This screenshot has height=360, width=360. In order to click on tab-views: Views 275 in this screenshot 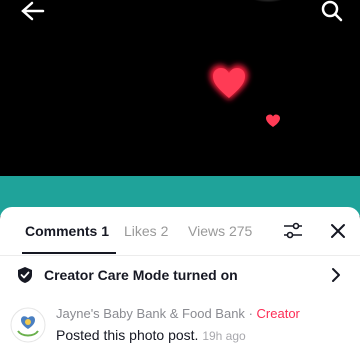, I will do `click(220, 231)`.